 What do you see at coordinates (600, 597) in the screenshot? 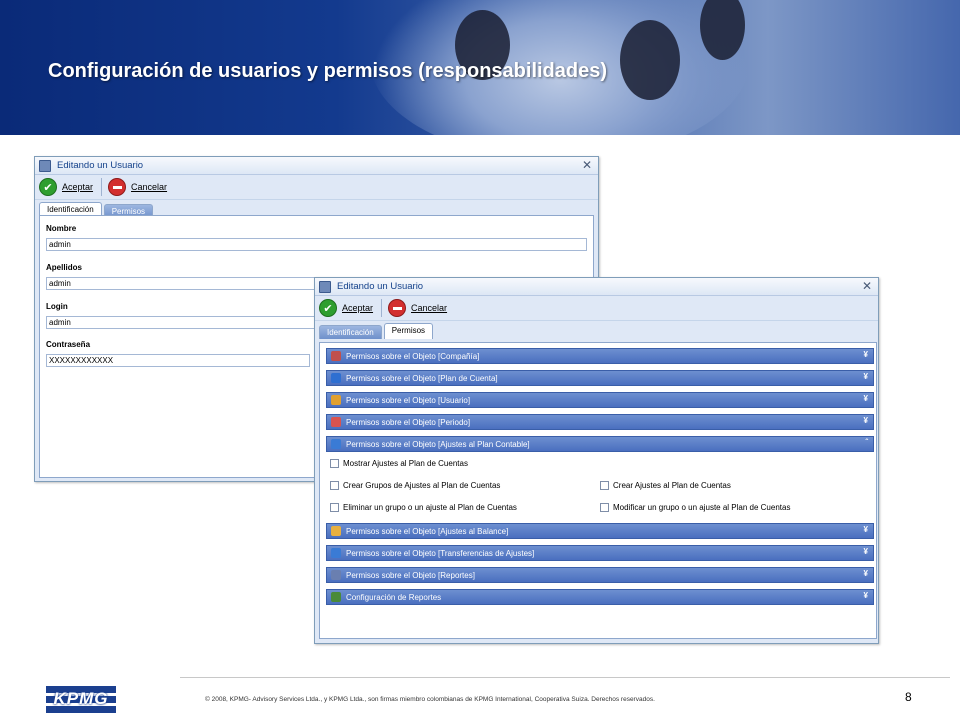
I see `section-configuracion-reportes: Configuración de Reportes ¥` at bounding box center [600, 597].